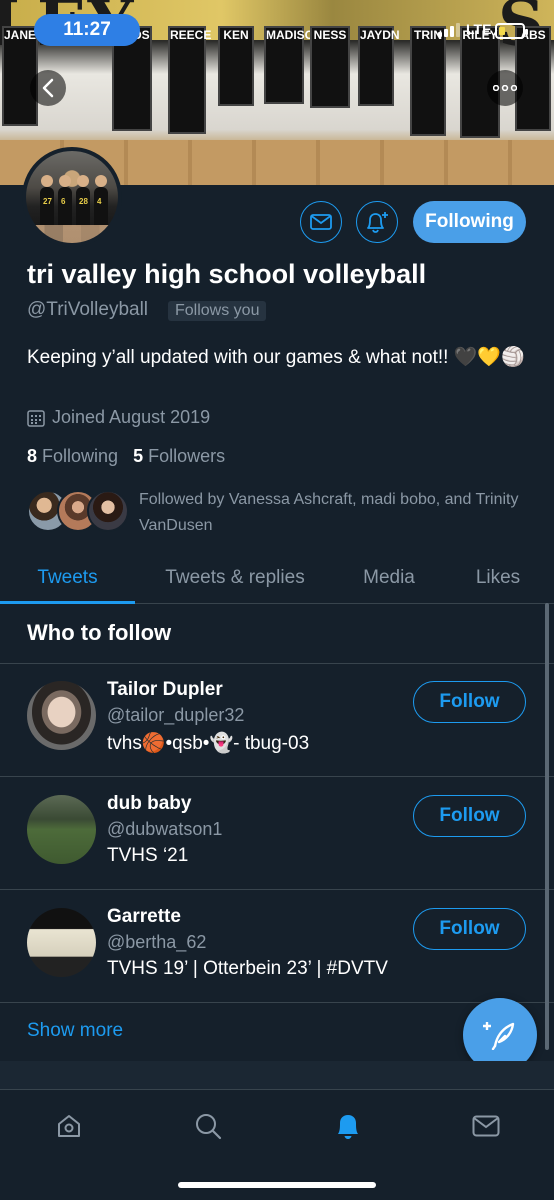  Describe the element at coordinates (227, 274) in the screenshot. I see `profile-name: tri valley high school volleyball` at that location.